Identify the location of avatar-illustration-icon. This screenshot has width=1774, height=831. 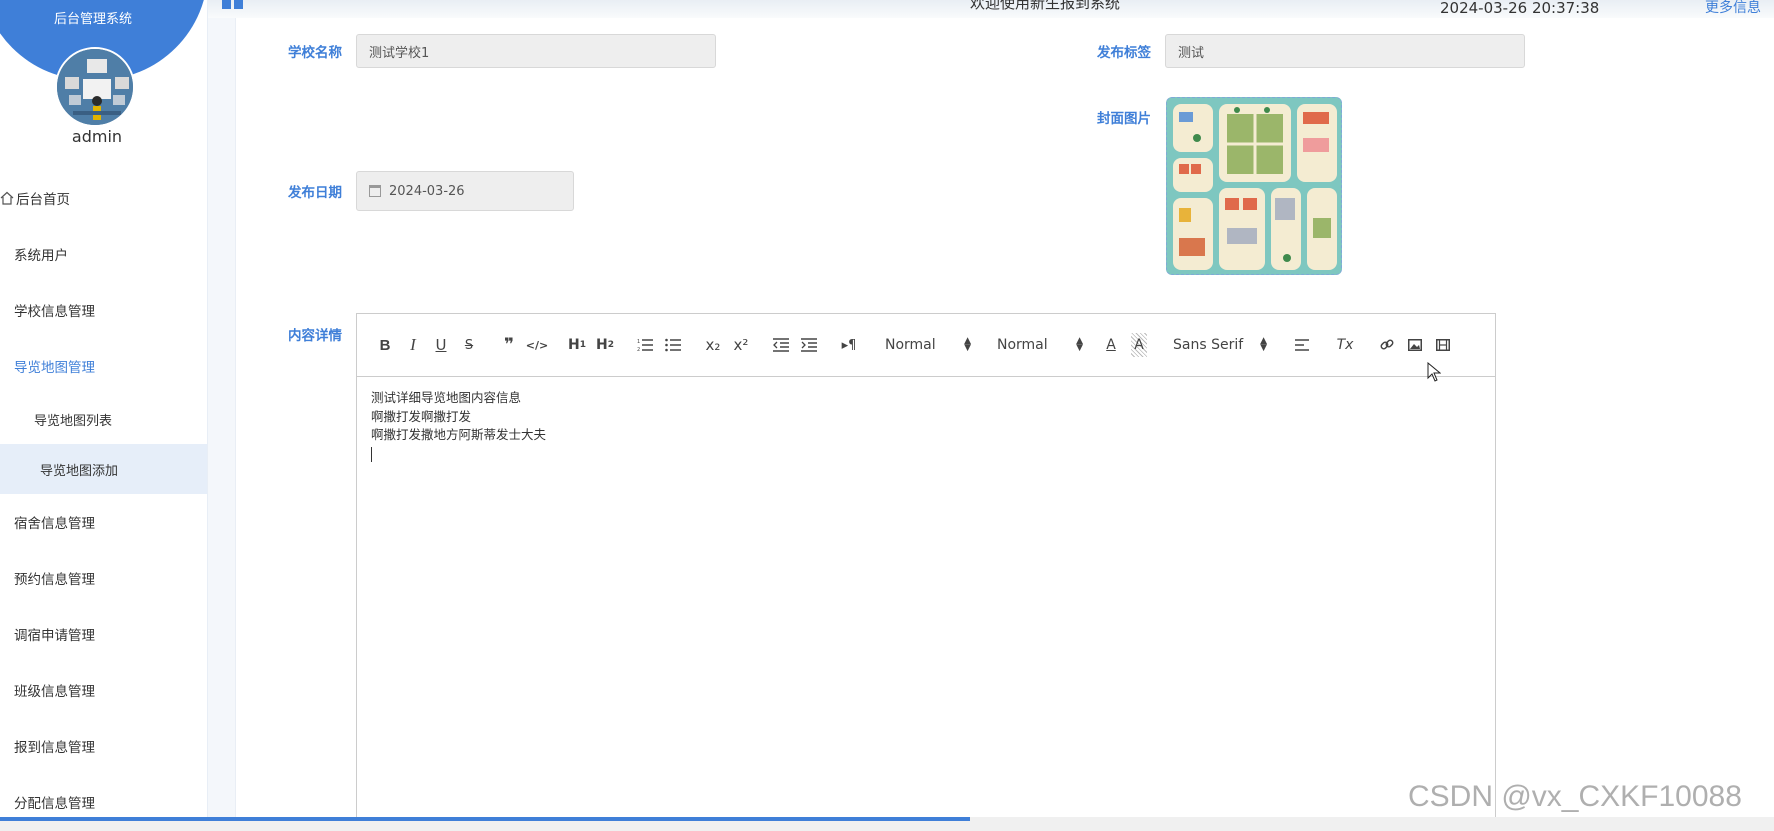
(95, 87).